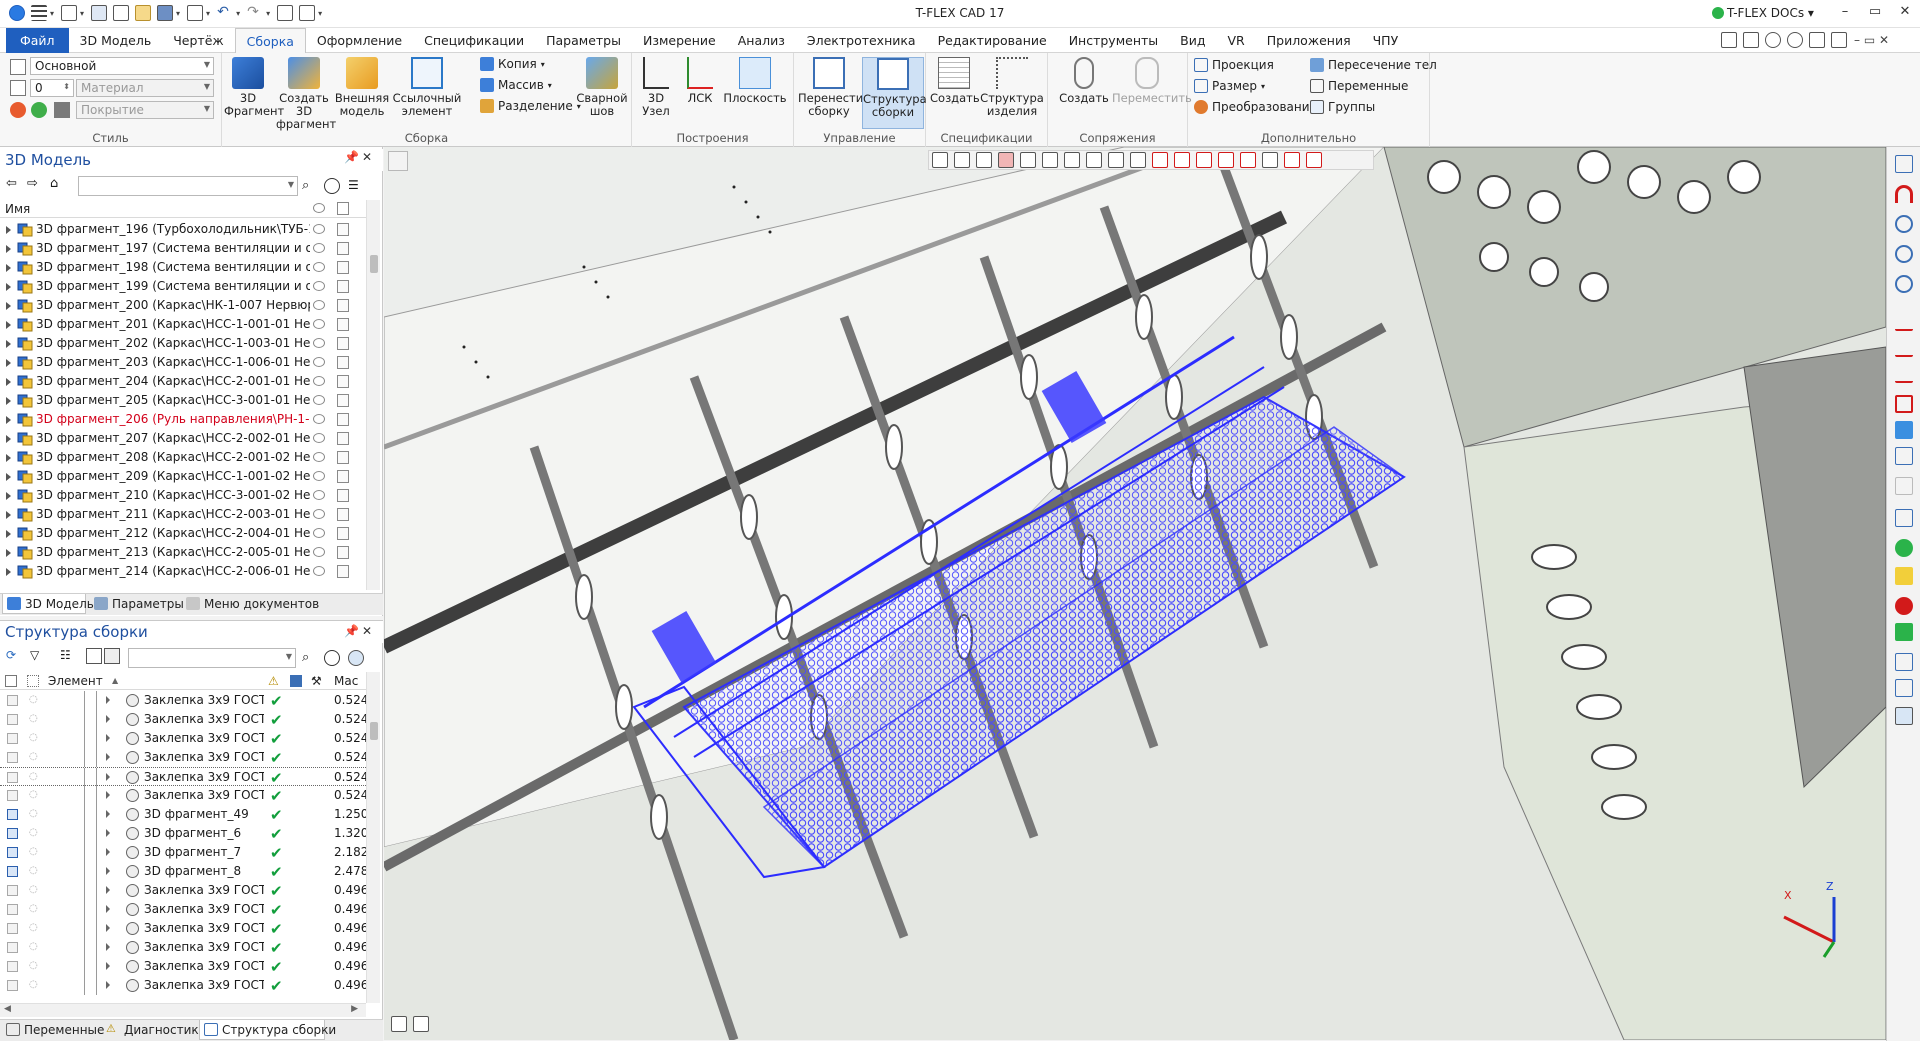 The width and height of the screenshot is (1920, 1041). I want to click on check-list-icon, so click(1904, 456).